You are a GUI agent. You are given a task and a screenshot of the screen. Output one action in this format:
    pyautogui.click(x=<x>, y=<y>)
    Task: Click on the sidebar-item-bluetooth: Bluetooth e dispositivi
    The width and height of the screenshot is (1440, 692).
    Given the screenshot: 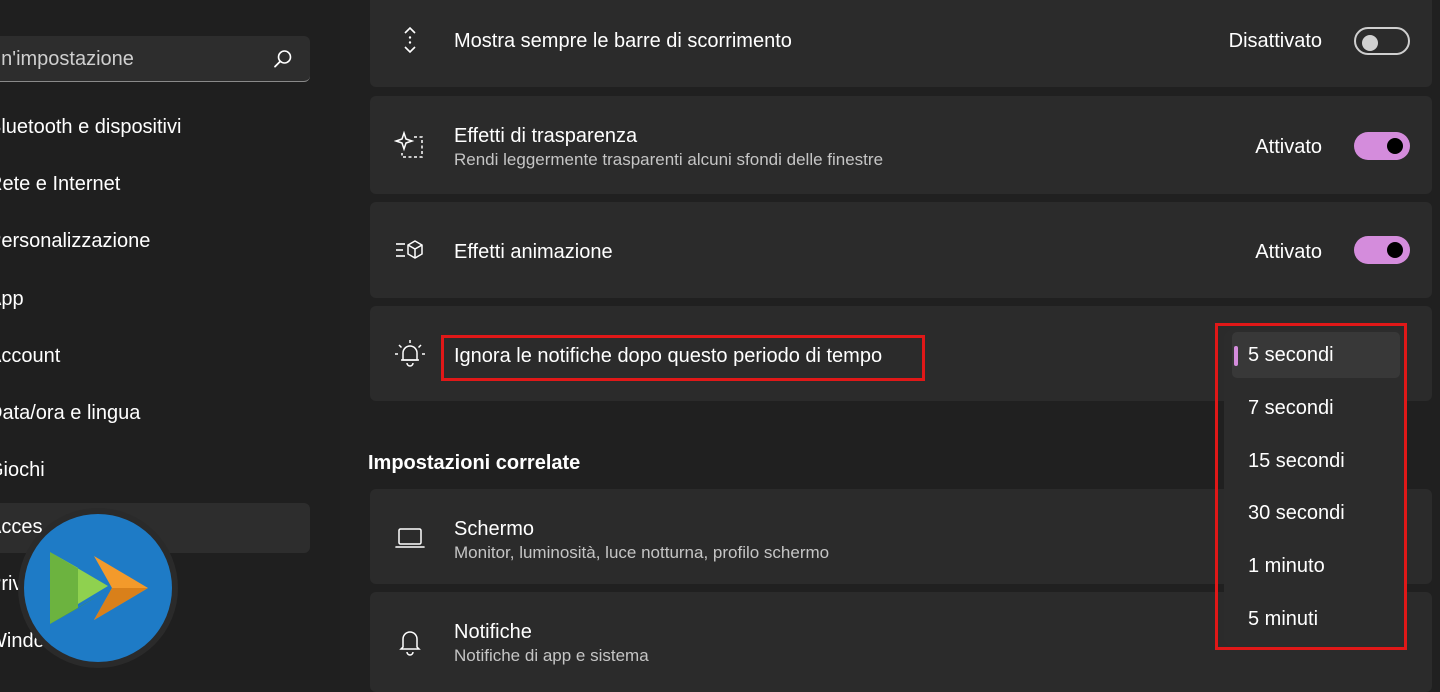 What is the action you would take?
    pyautogui.click(x=155, y=128)
    